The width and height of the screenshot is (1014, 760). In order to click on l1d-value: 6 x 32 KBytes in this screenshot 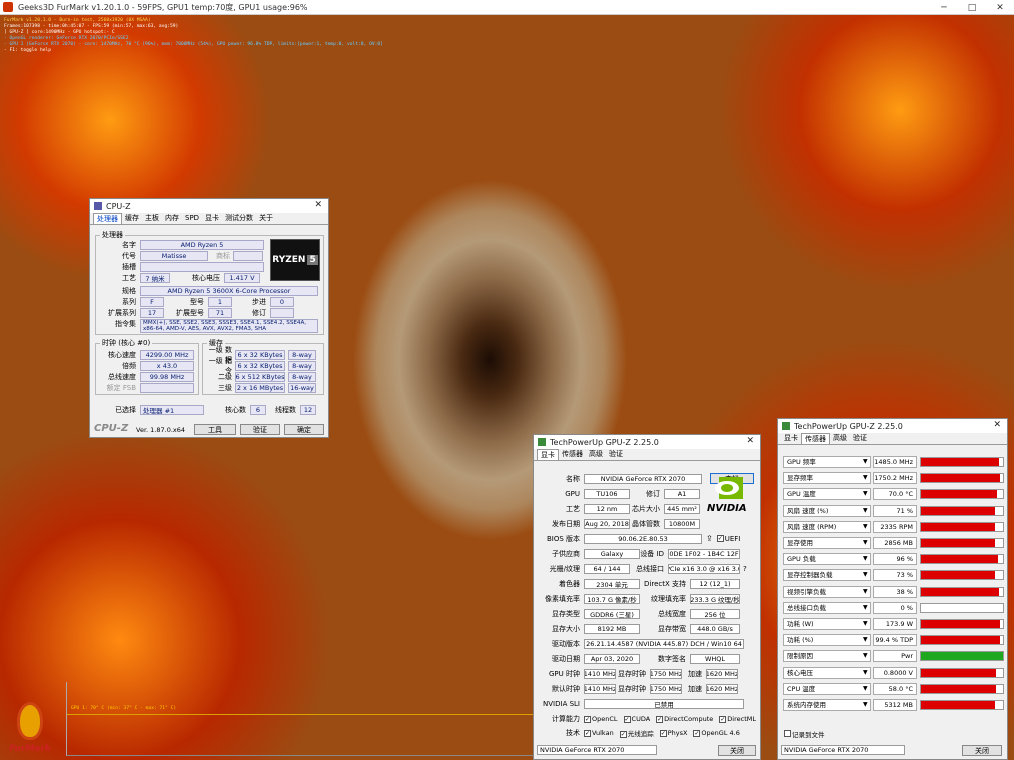, I will do `click(260, 354)`.